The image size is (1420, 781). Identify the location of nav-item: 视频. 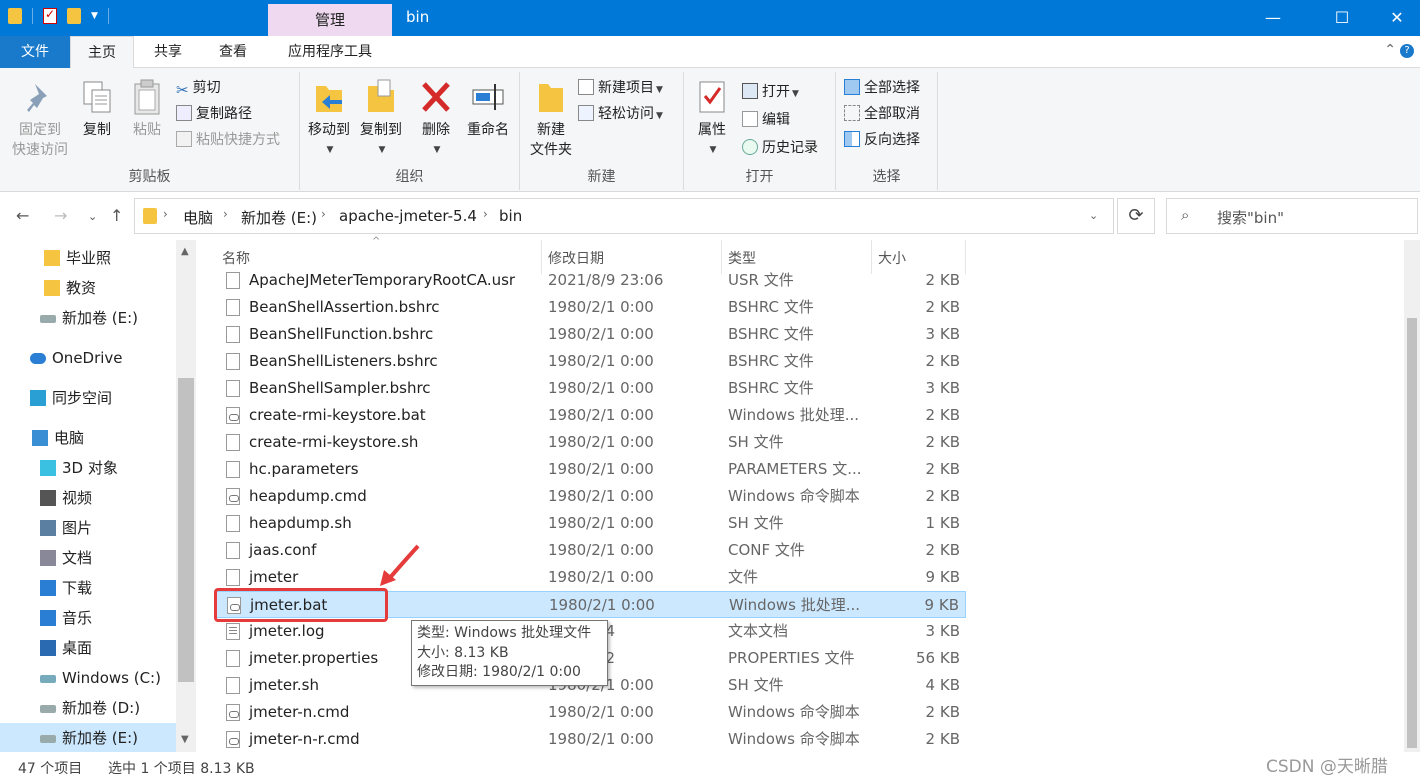
(88, 498).